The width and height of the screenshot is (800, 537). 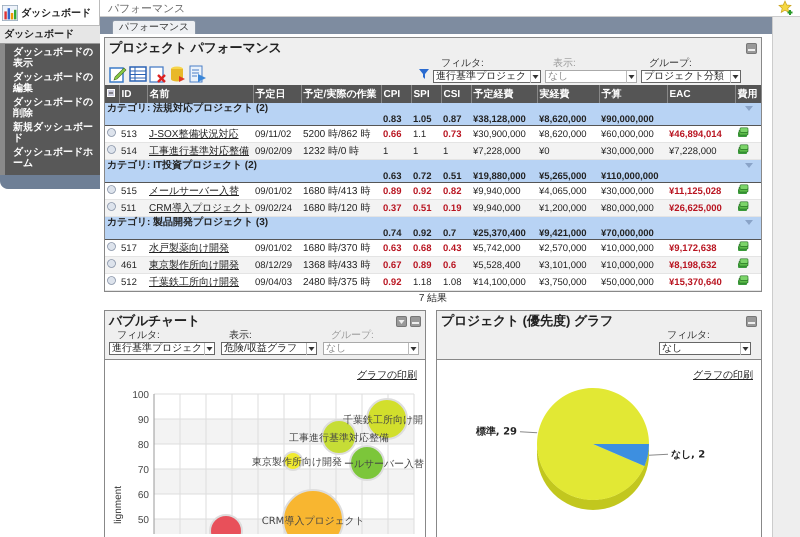 I want to click on table-cell: 1, so click(x=456, y=151).